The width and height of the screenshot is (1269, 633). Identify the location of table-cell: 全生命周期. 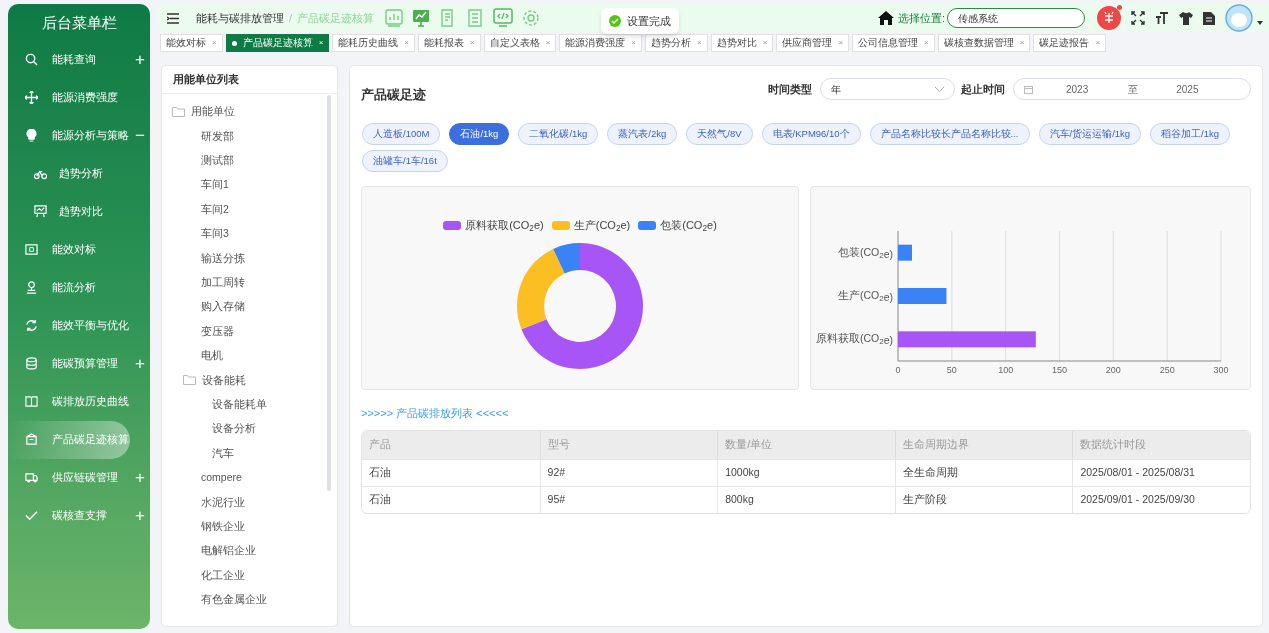
(983, 472).